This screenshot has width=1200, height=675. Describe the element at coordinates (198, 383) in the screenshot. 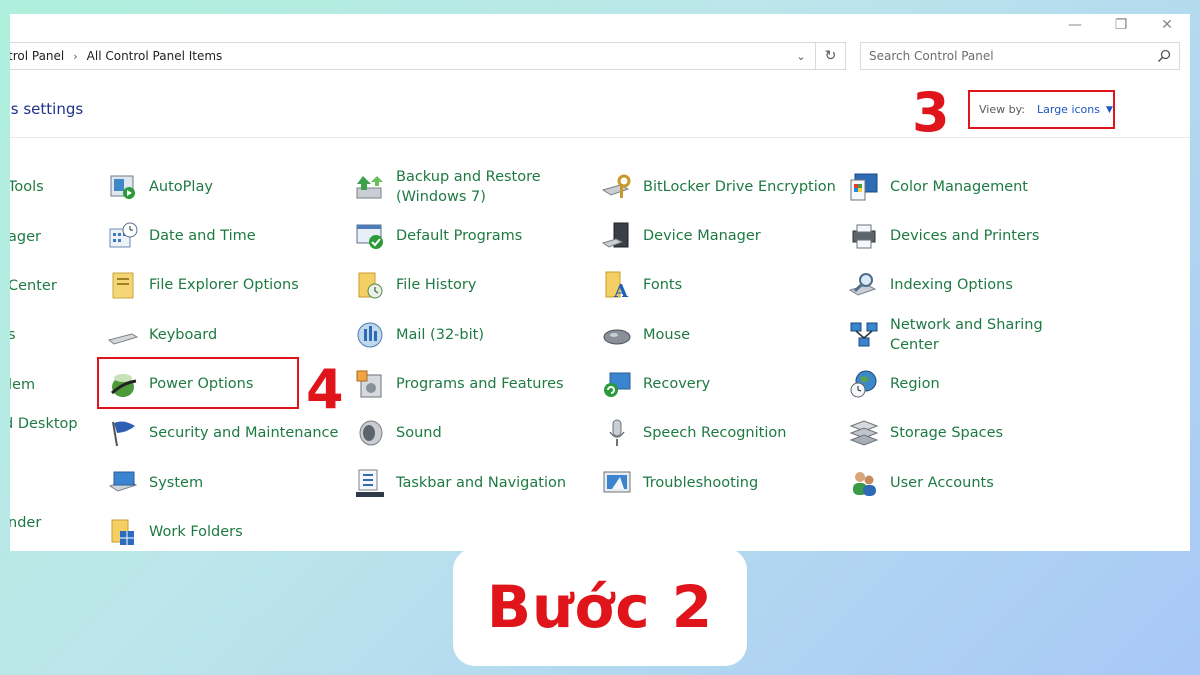

I see `power-options-highlight` at that location.